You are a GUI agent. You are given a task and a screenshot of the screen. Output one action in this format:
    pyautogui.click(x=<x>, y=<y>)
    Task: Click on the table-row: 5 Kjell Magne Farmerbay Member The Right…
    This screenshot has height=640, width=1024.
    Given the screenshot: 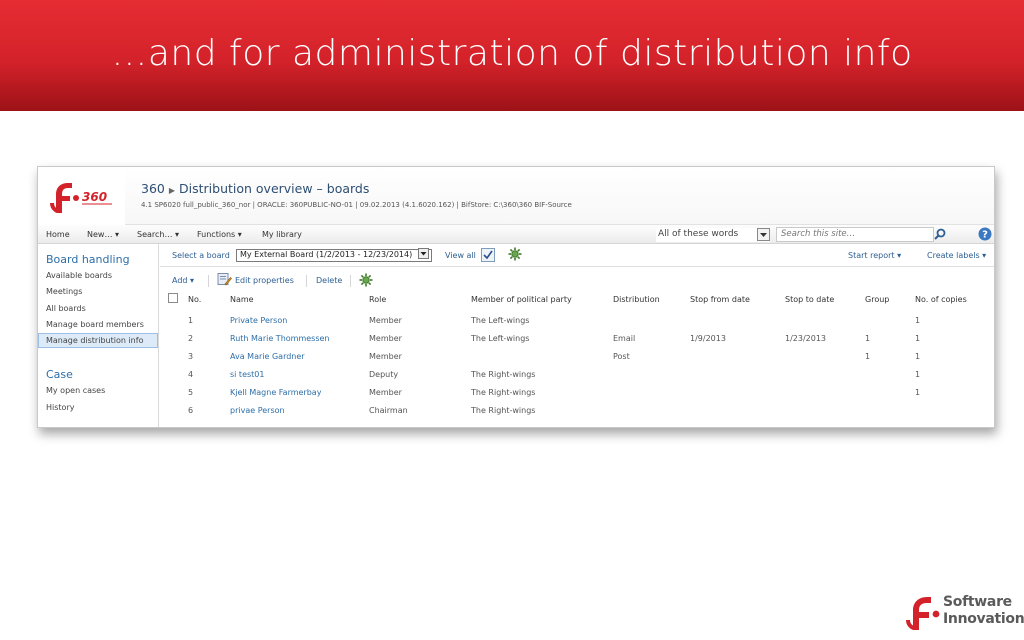 What is the action you would take?
    pyautogui.click(x=577, y=397)
    